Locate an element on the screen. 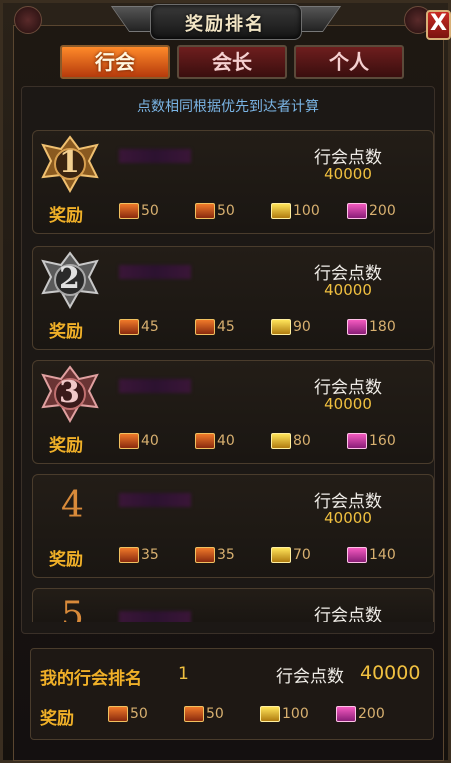 The height and width of the screenshot is (763, 451). rank-card: 4 行会点数 40000 奖励 35 35 70 140 is located at coordinates (233, 526).